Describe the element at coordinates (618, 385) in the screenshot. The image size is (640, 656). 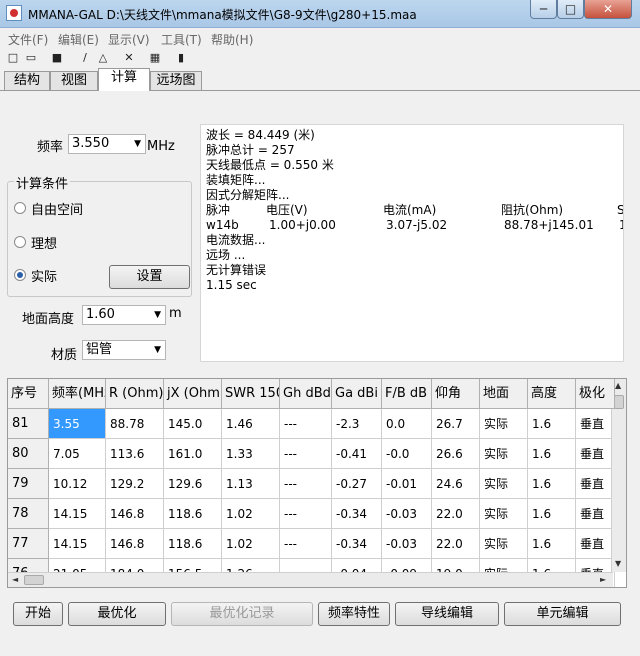
I see `scroll-up-icon: ▲` at that location.